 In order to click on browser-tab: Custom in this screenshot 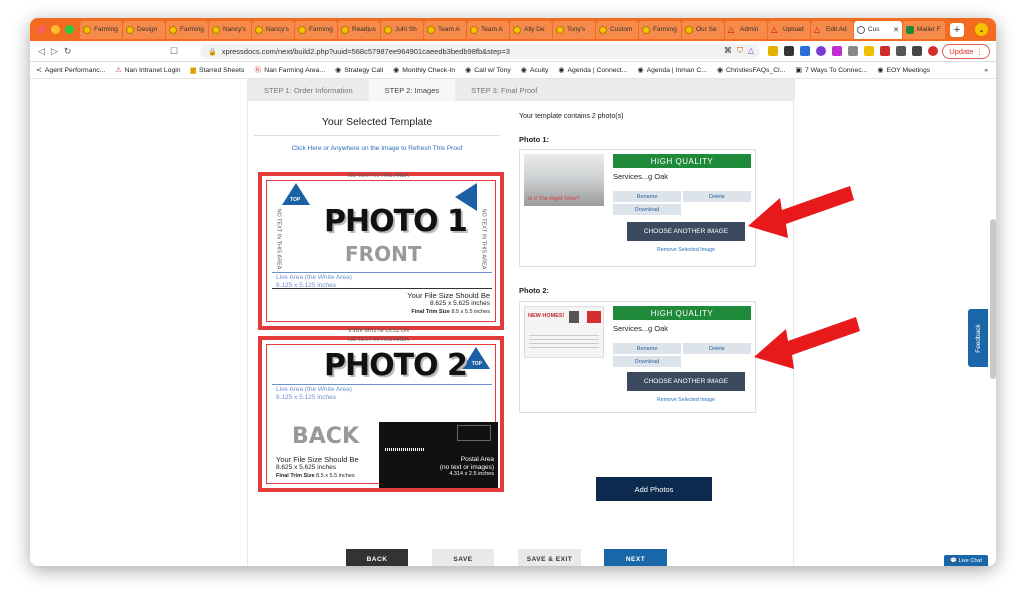, I will do `click(617, 29)`.